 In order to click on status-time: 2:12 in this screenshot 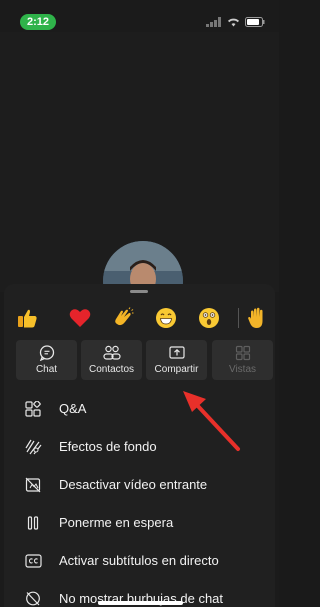, I will do `click(38, 22)`.